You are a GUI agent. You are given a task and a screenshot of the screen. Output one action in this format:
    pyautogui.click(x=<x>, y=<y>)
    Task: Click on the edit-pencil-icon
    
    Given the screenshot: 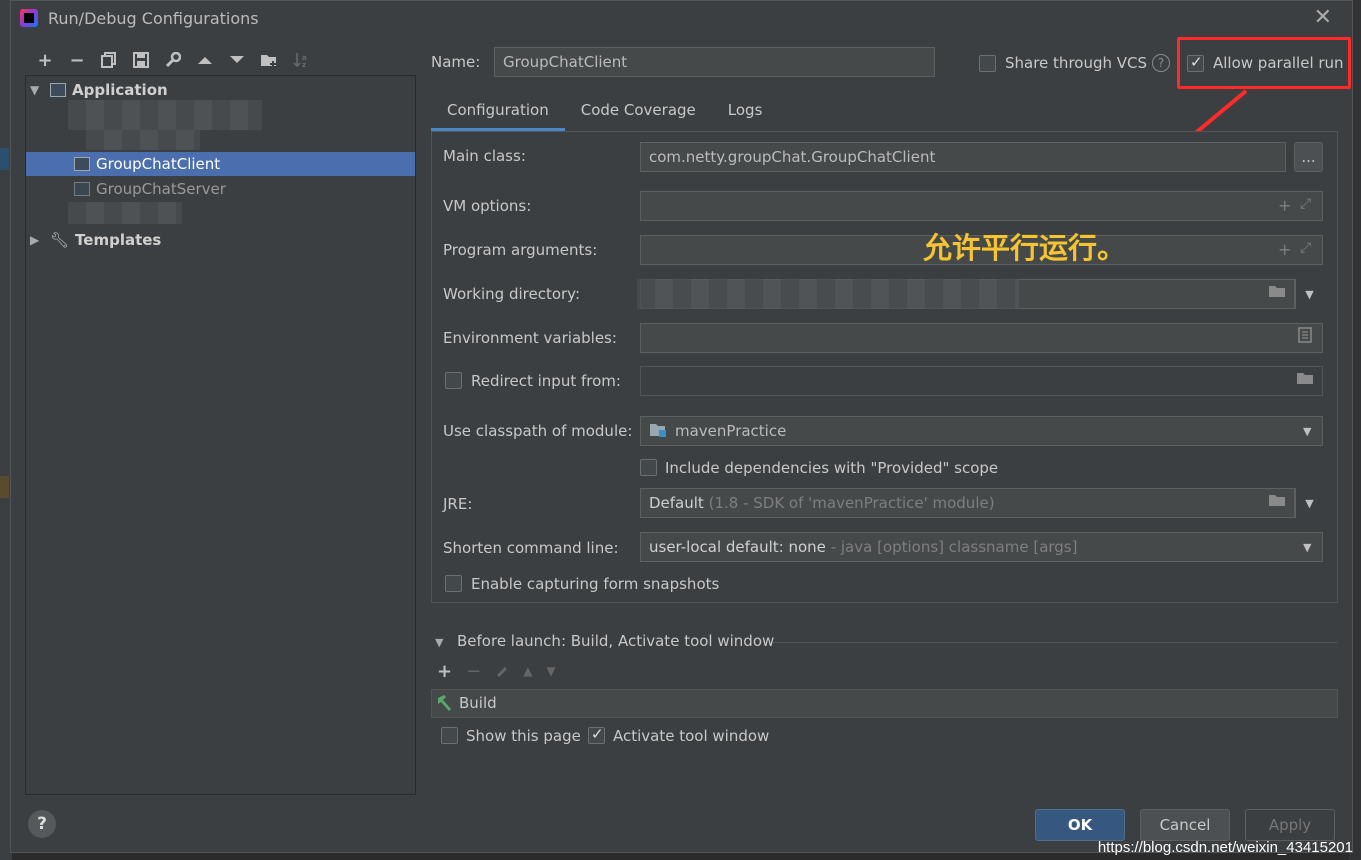 What is the action you would take?
    pyautogui.click(x=502, y=671)
    